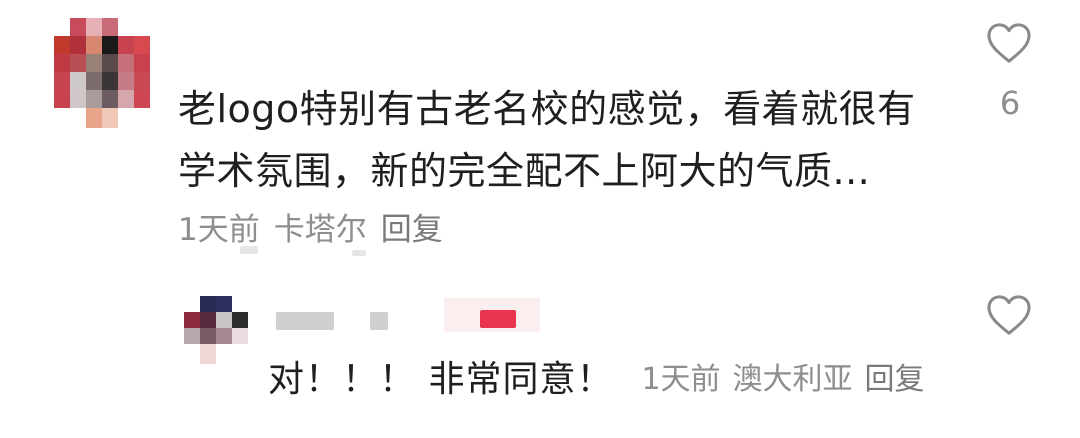 This screenshot has height=438, width=1080. I want to click on reply-text: 对！！！ 非常同意！, so click(441, 379).